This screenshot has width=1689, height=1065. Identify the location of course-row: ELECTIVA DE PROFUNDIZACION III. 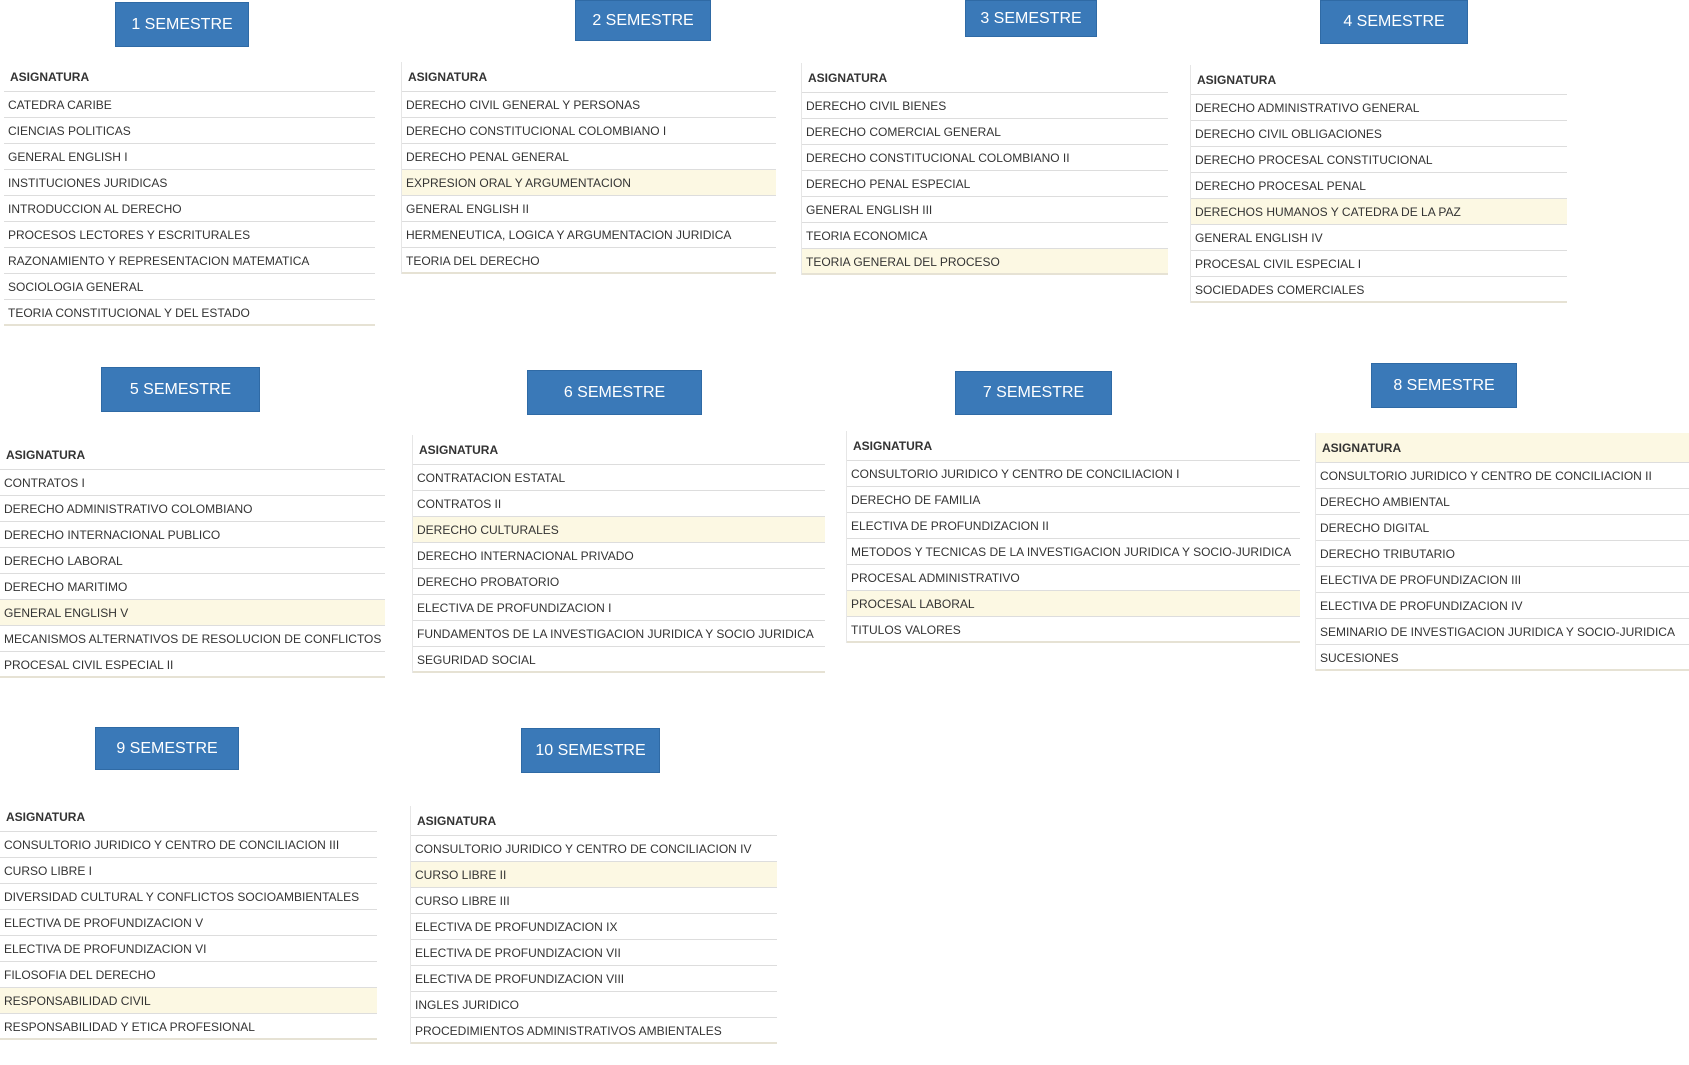
(1502, 580).